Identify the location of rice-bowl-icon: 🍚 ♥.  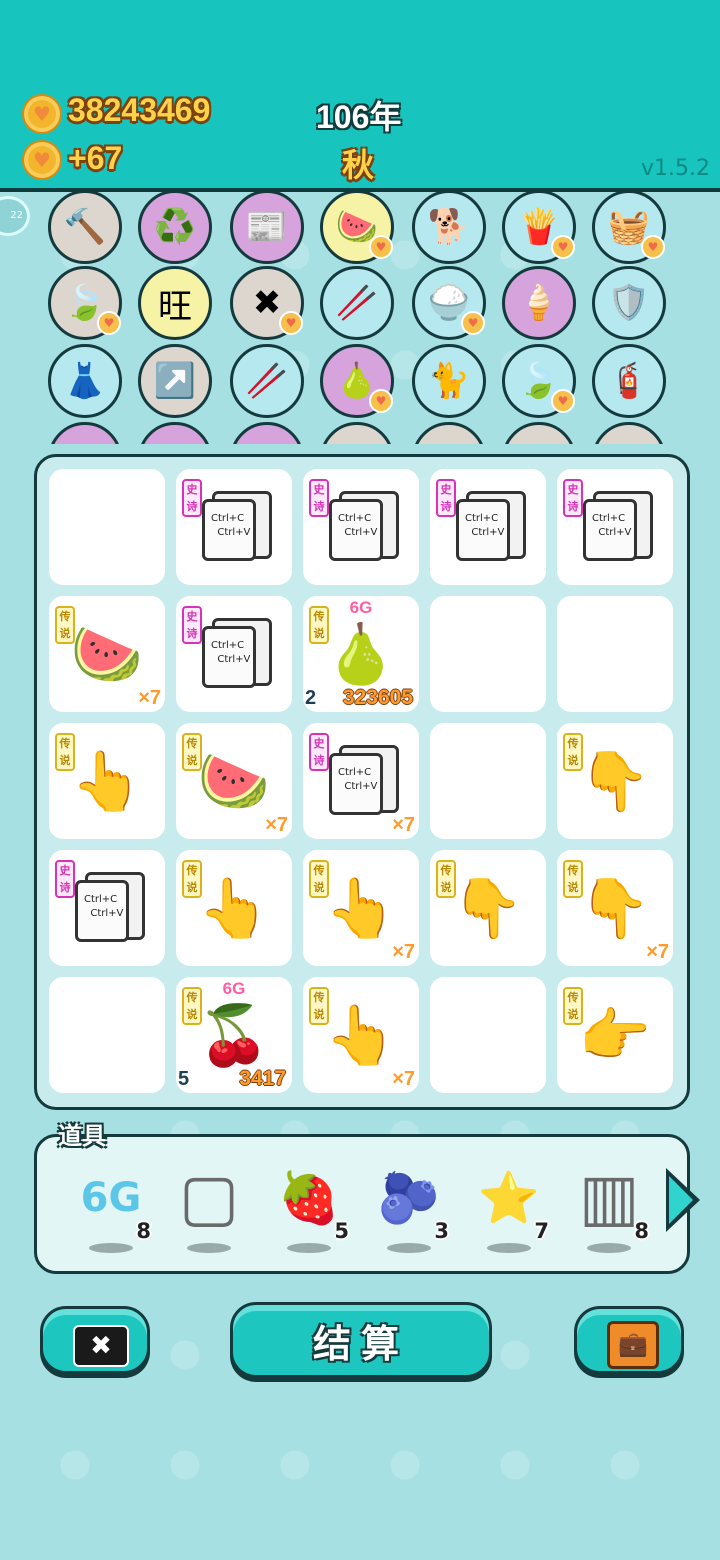
(449, 303).